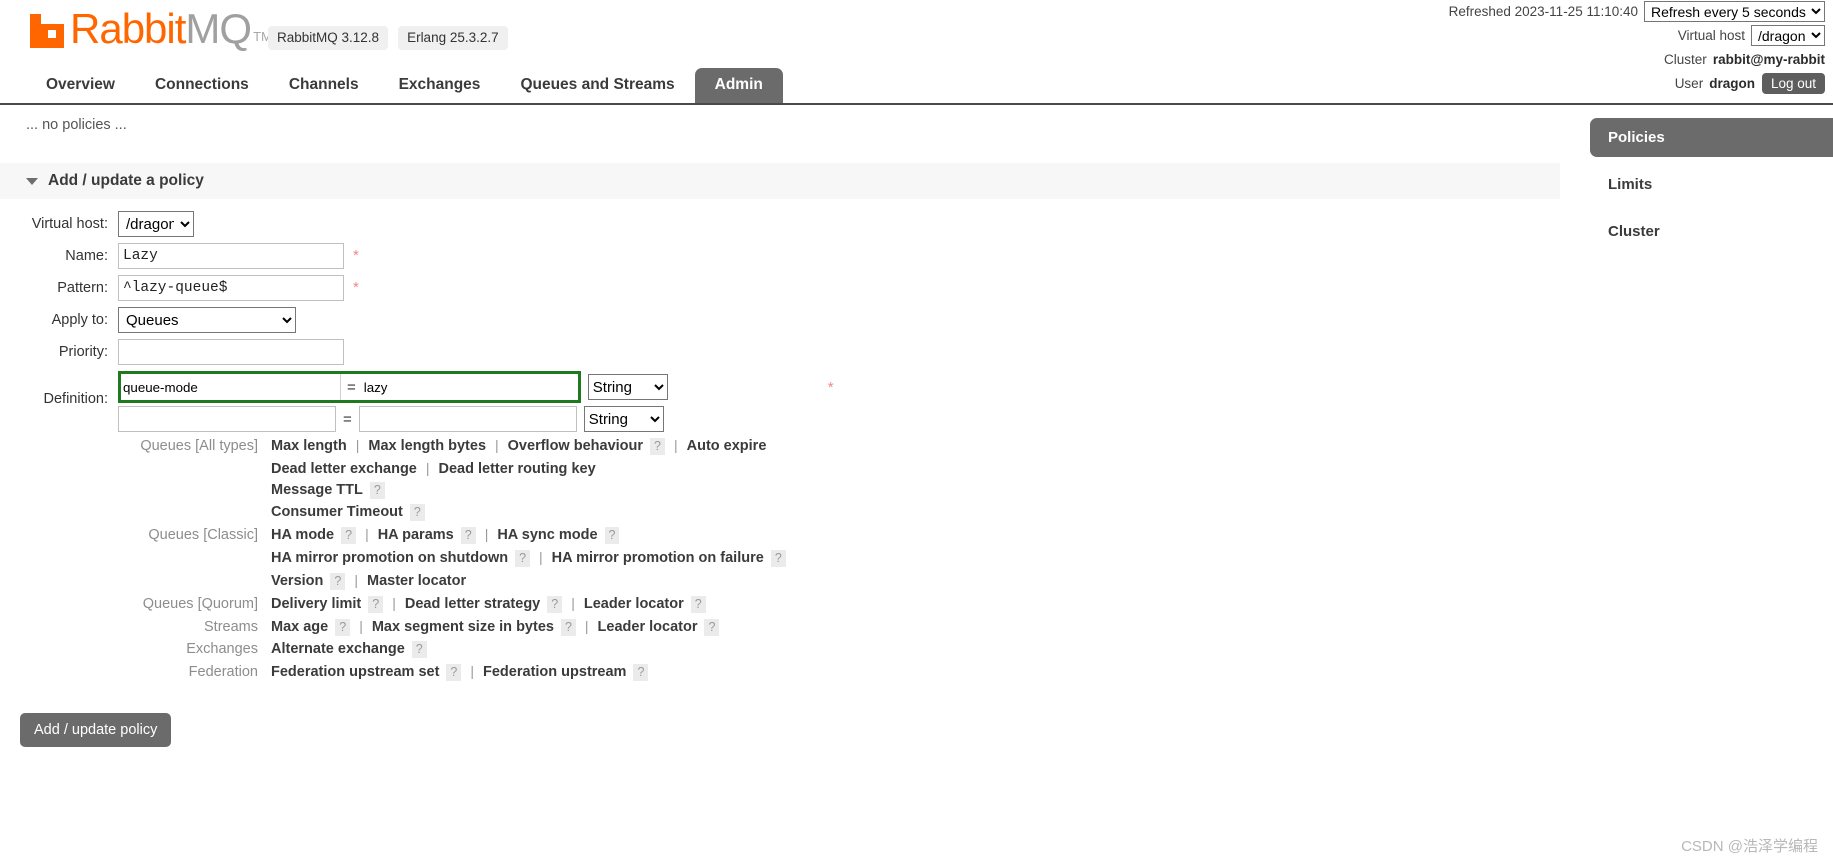 This screenshot has width=1833, height=864. I want to click on field-row-priority: Priority:, so click(780, 352).